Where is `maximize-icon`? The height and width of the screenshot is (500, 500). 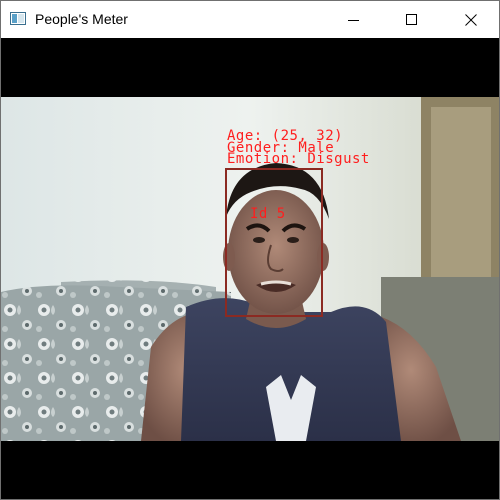
maximize-icon is located at coordinates (411, 19).